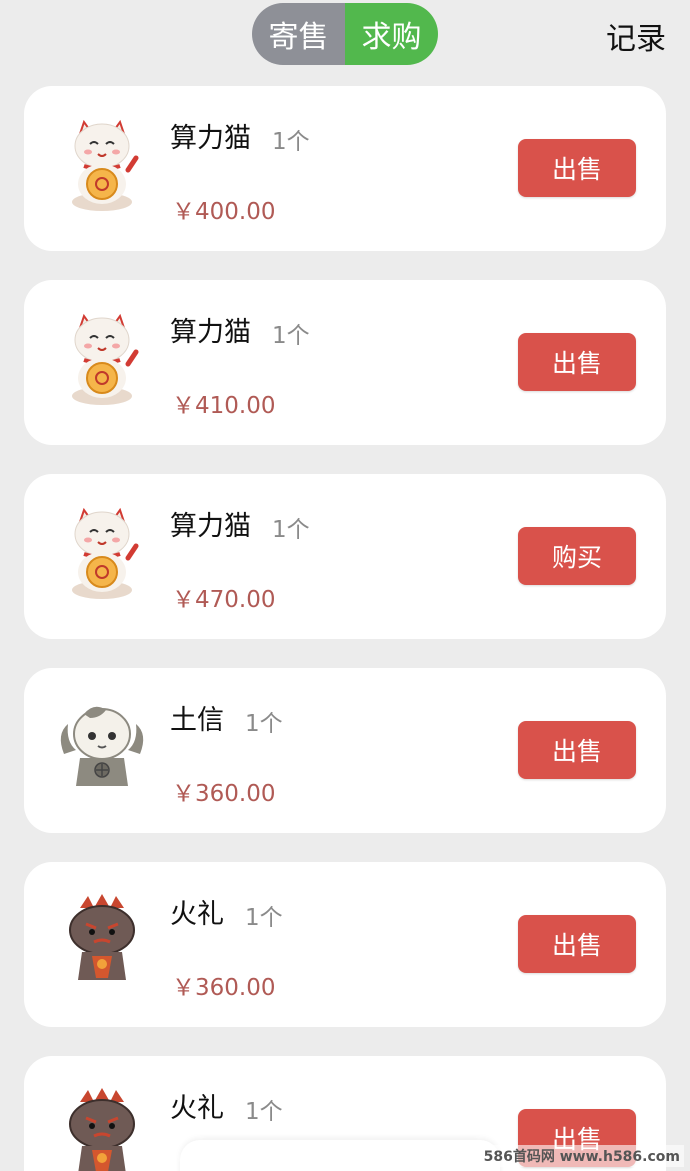  I want to click on tab-buy-request: 求购, so click(391, 34).